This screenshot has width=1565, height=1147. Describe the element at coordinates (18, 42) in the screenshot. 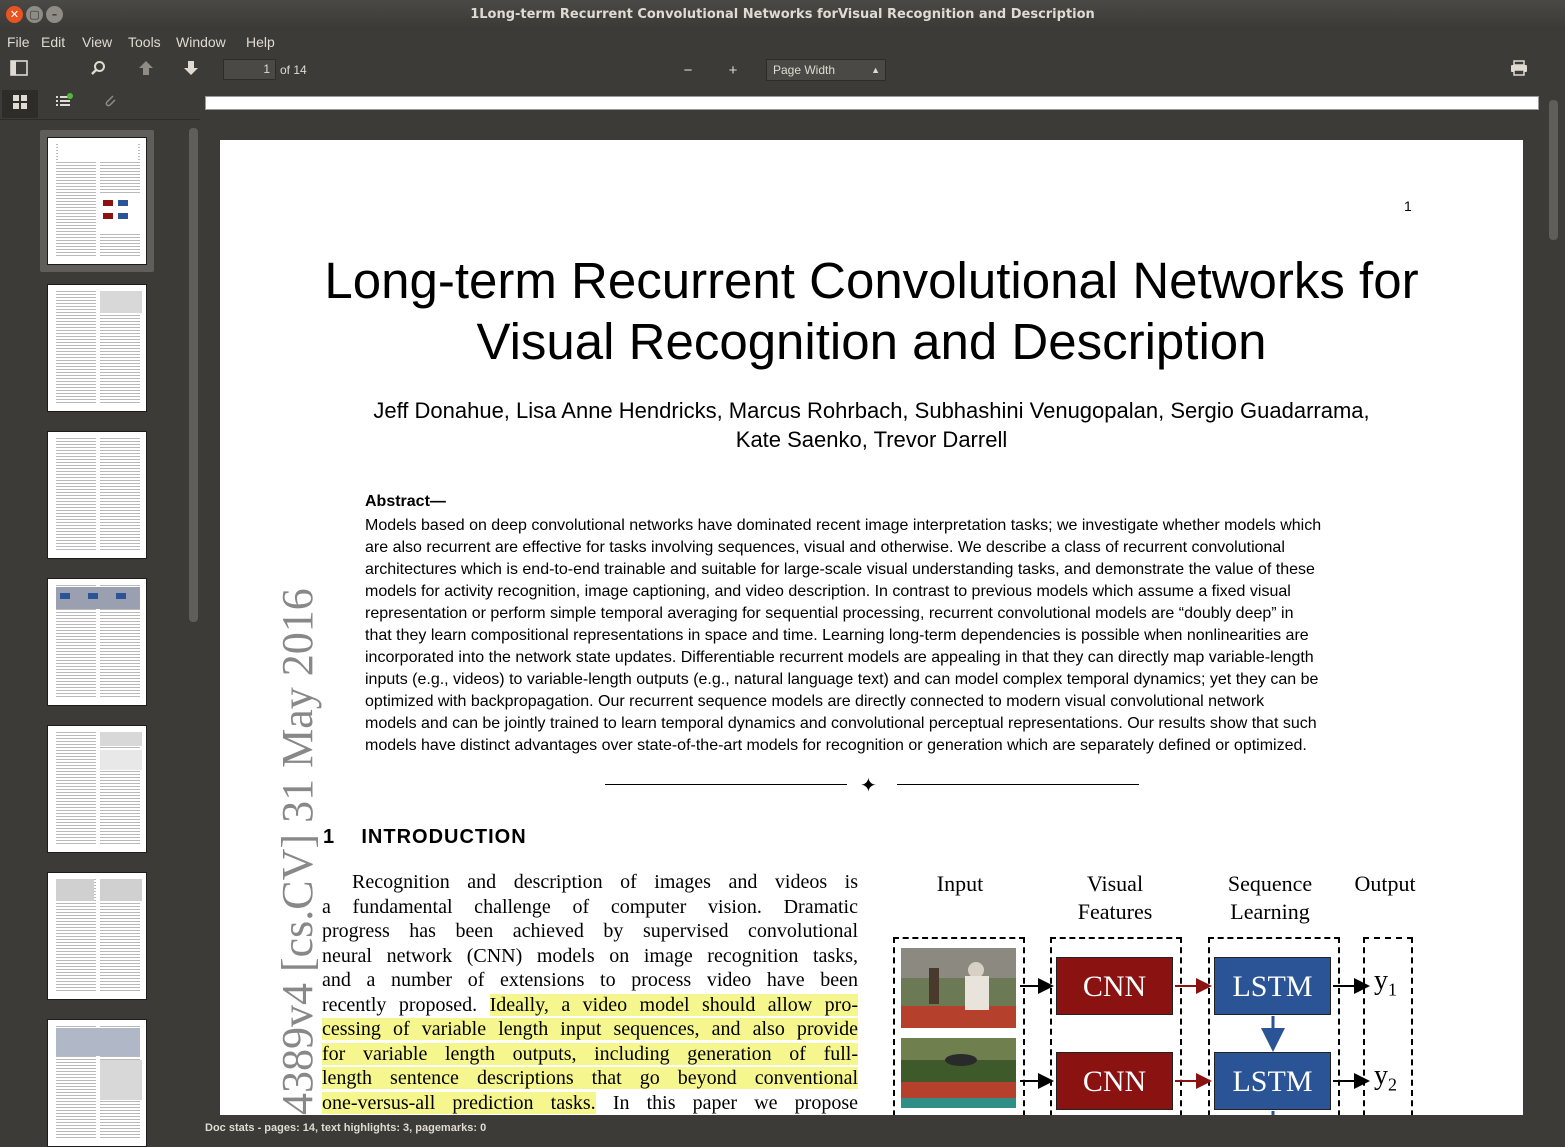

I see `menu-file: File` at that location.